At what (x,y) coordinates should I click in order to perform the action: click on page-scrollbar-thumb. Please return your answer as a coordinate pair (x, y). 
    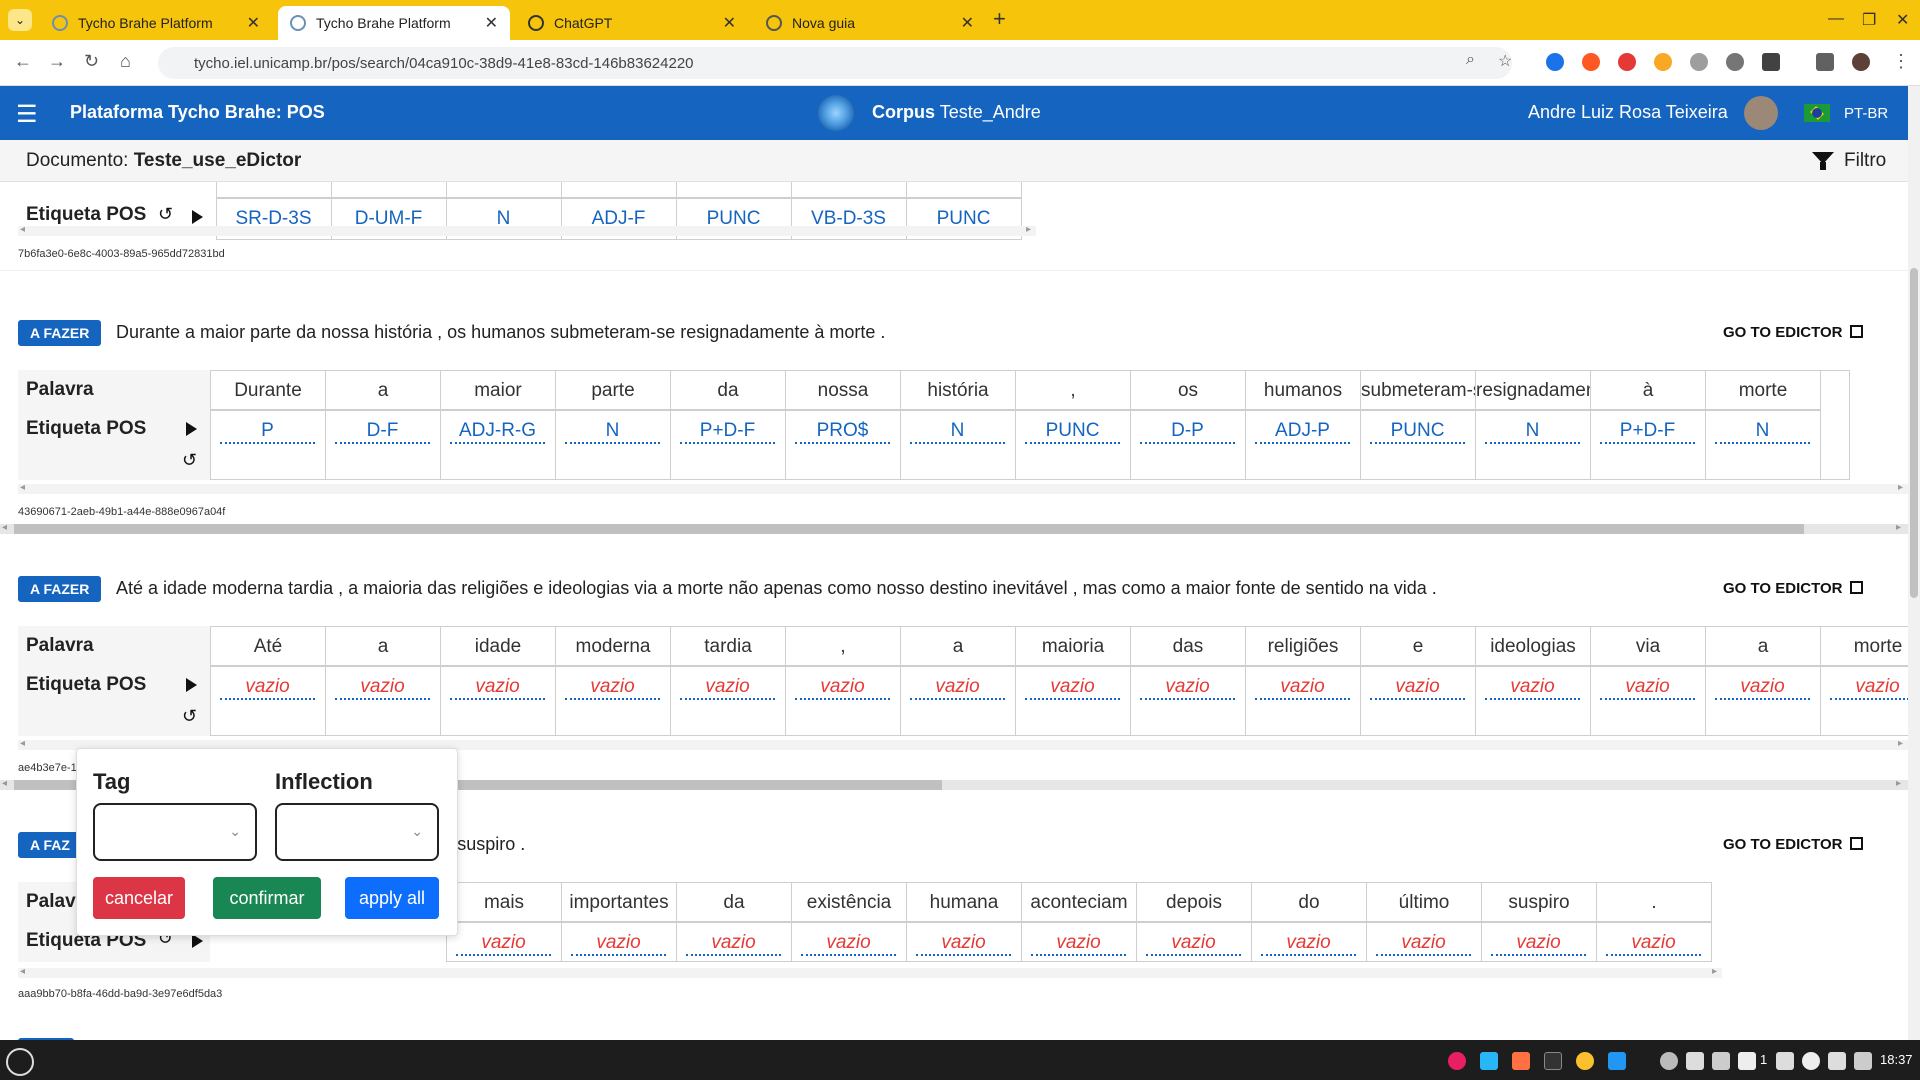
    Looking at the image, I should click on (1914, 433).